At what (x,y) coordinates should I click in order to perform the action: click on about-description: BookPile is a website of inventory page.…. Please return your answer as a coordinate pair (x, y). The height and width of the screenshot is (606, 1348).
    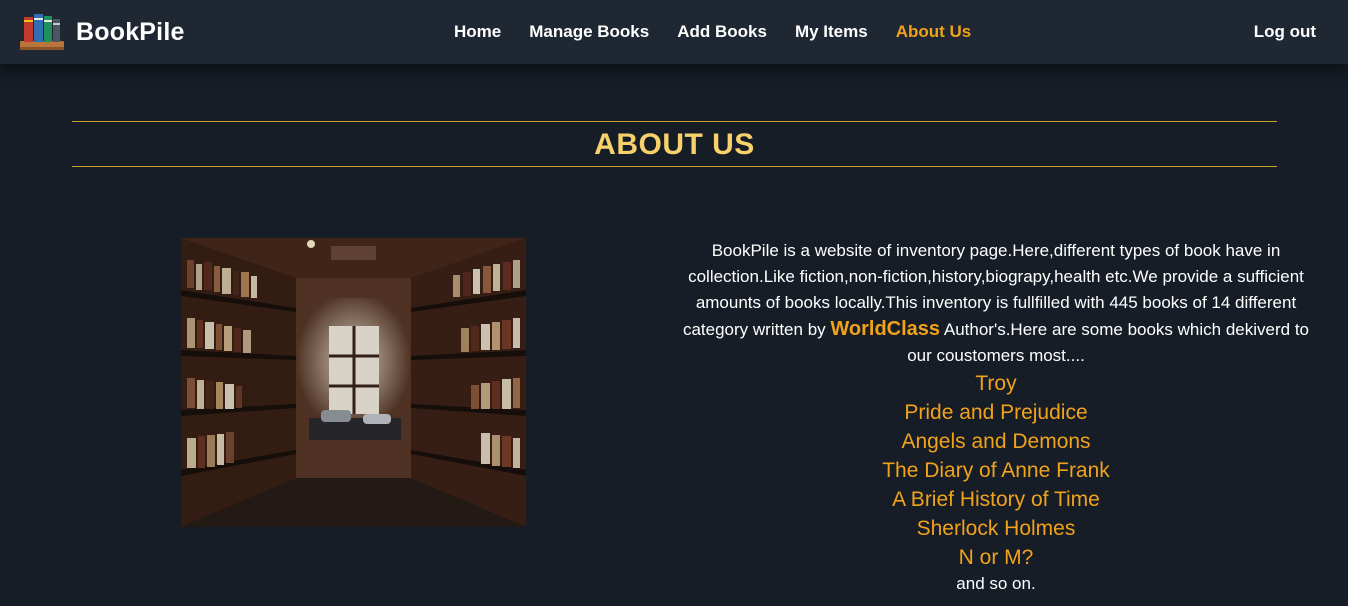
    Looking at the image, I should click on (996, 303).